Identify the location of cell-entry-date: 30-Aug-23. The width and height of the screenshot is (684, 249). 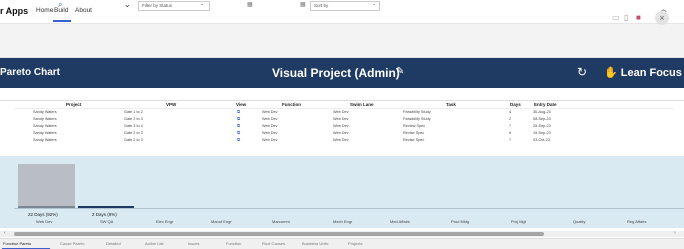
(542, 112).